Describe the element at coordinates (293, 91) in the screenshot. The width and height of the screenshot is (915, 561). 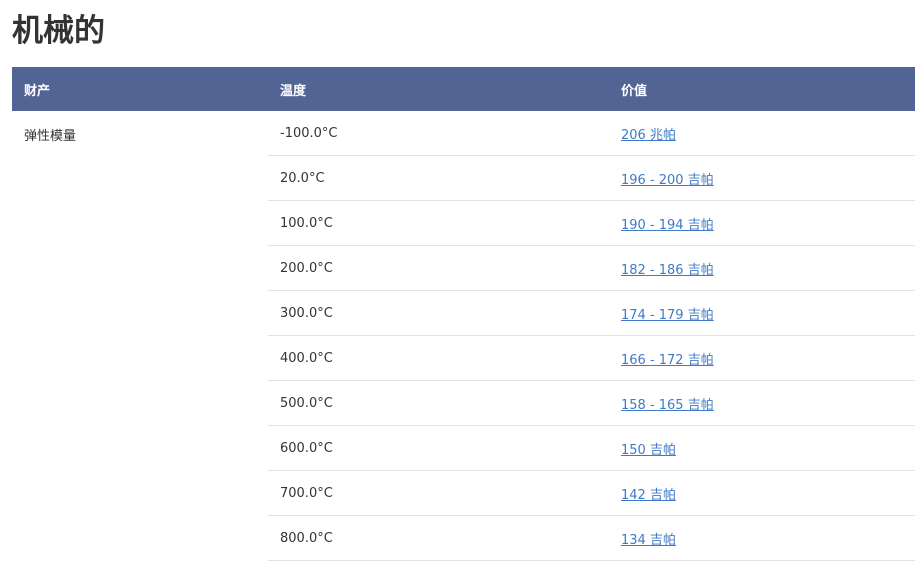
I see `header-temperature: 温度` at that location.